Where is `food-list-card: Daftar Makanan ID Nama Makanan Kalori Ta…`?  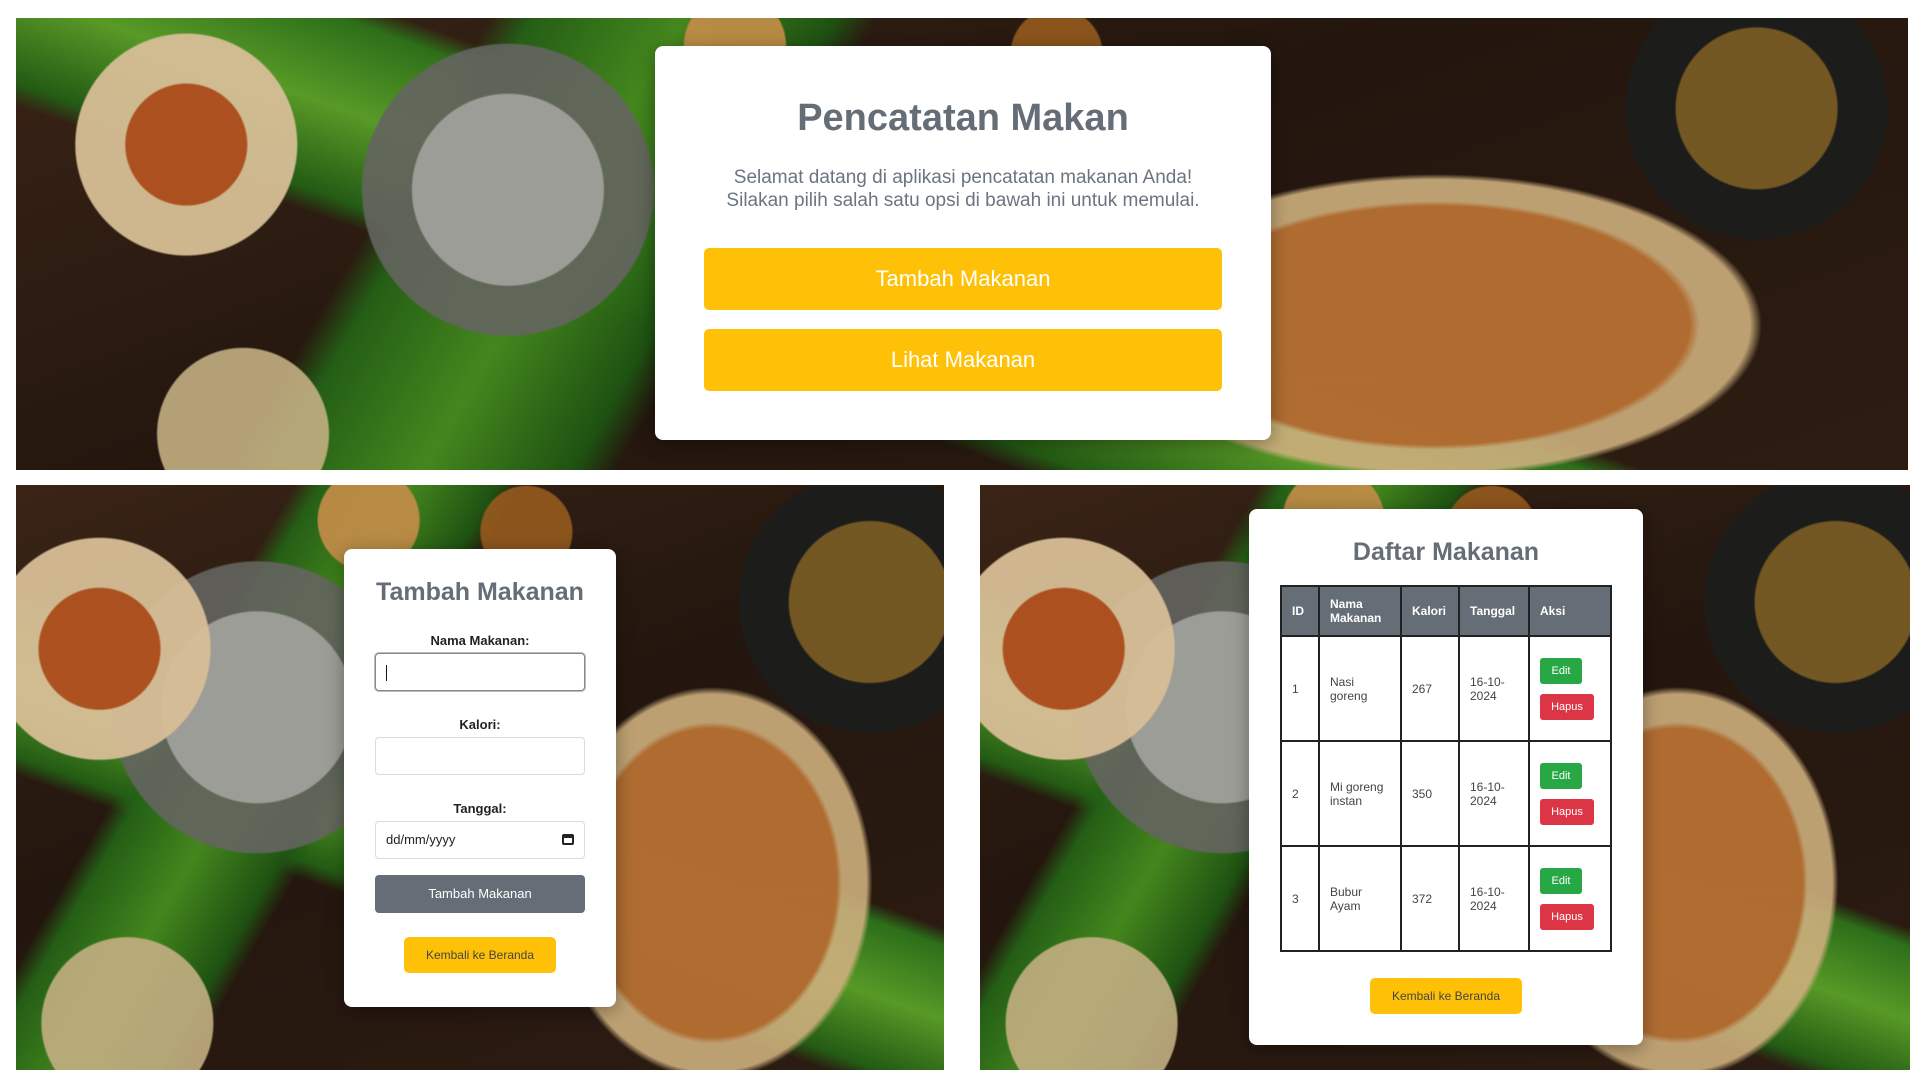 food-list-card: Daftar Makanan ID Nama Makanan Kalori Ta… is located at coordinates (1446, 777).